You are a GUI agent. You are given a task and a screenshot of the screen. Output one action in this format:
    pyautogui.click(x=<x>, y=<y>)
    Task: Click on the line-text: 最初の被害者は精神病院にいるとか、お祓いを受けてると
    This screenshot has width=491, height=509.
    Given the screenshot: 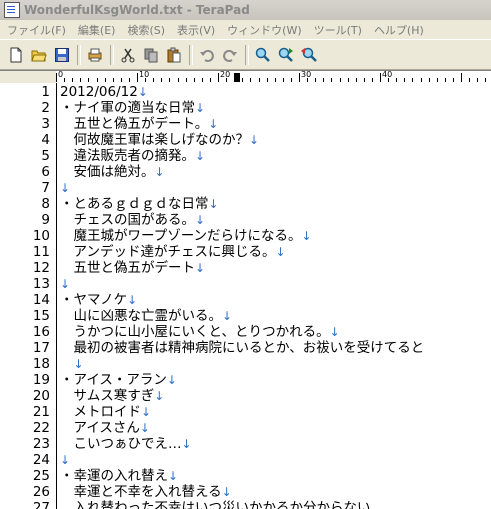 What is the action you would take?
    pyautogui.click(x=242, y=348)
    